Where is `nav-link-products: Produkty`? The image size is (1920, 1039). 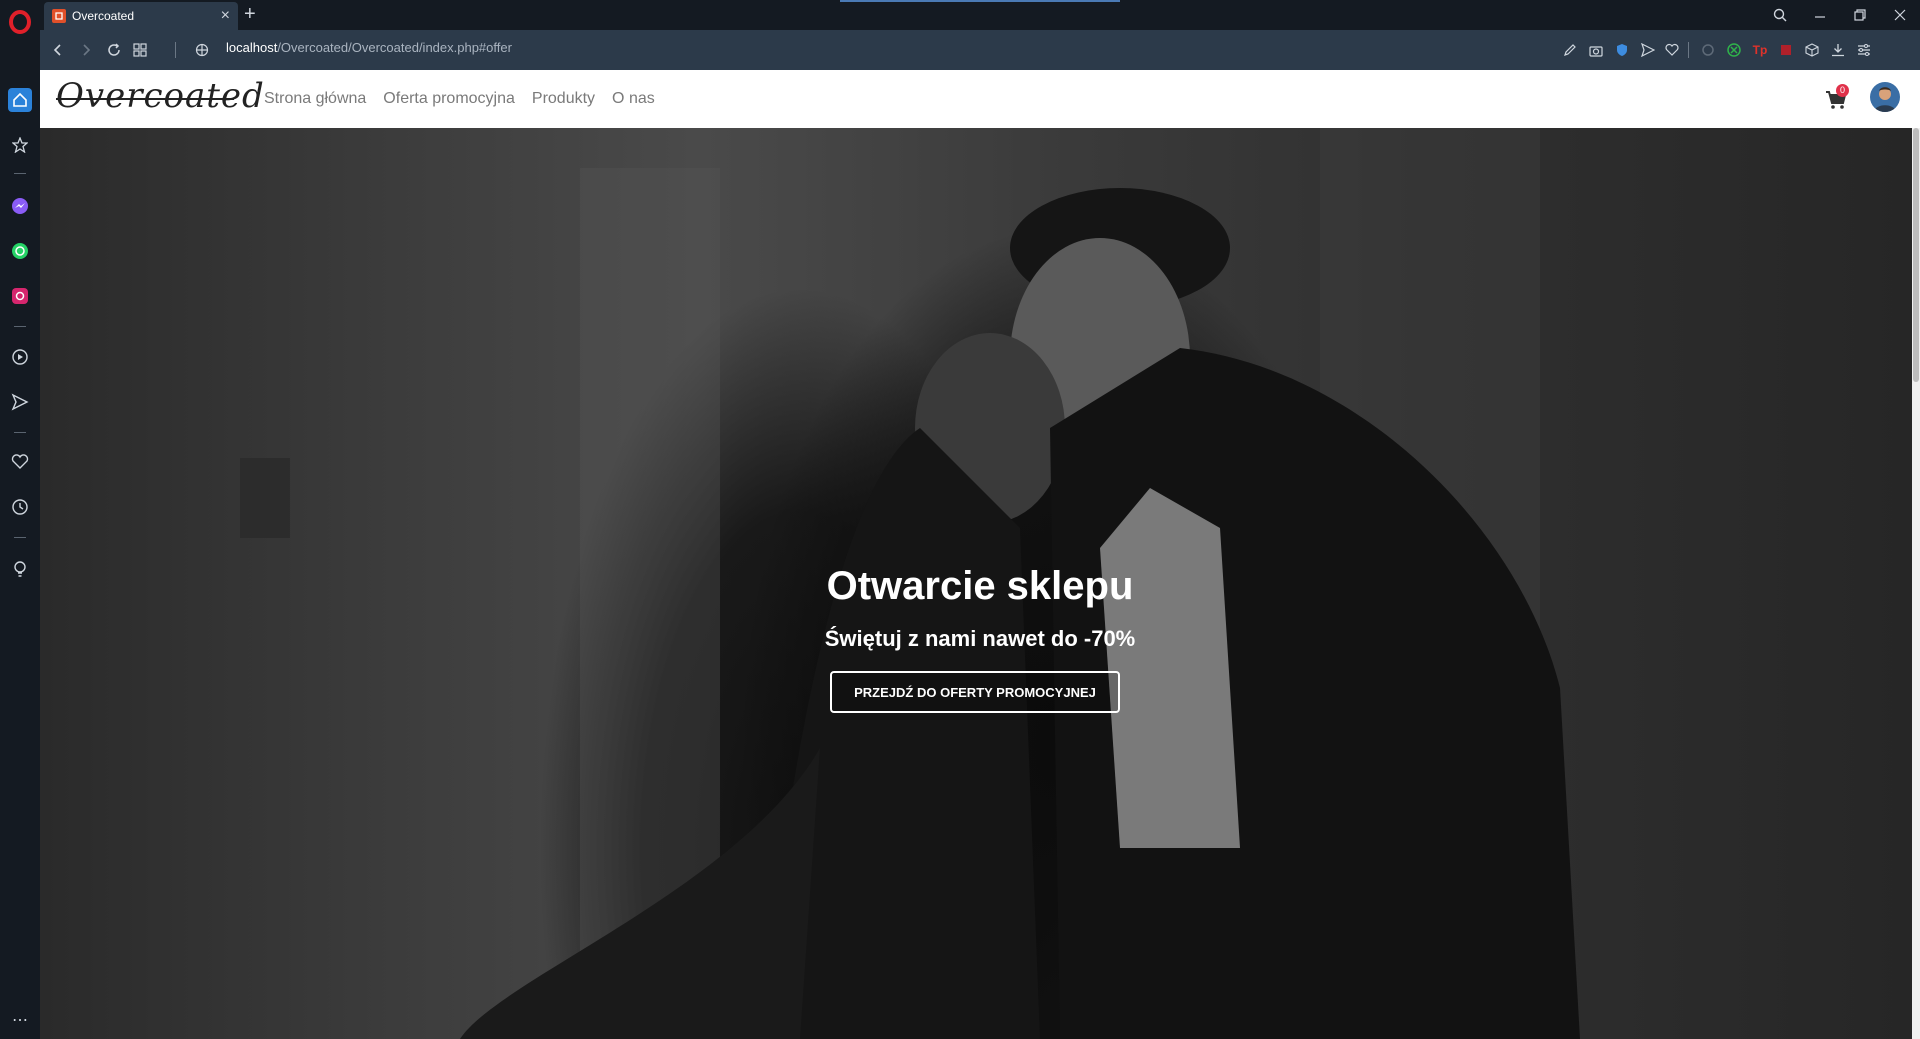 nav-link-products: Produkty is located at coordinates (563, 99).